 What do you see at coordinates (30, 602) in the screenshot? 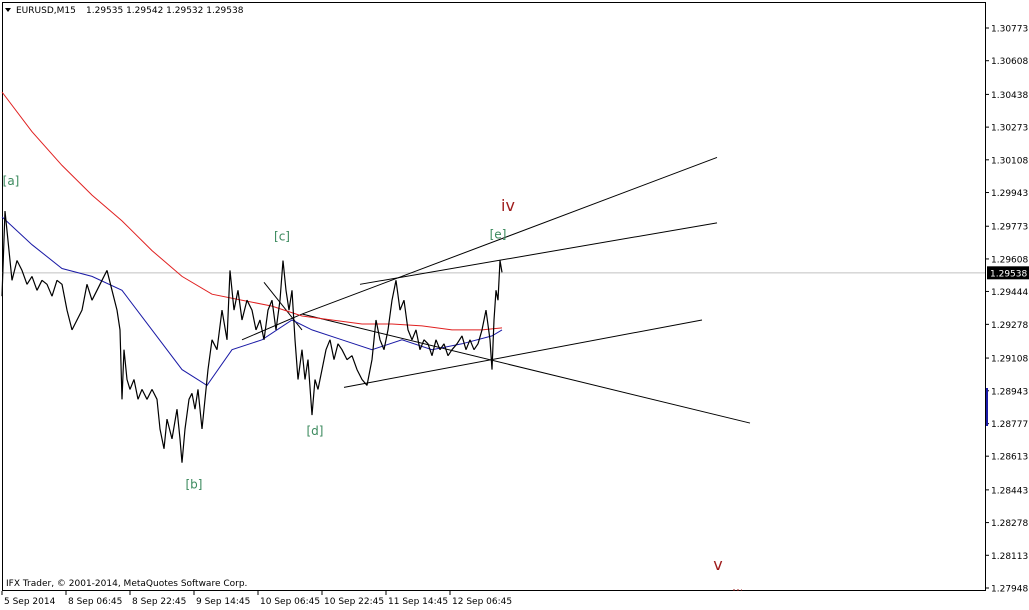
I see `x-tick-label: 5 Sep 2014` at bounding box center [30, 602].